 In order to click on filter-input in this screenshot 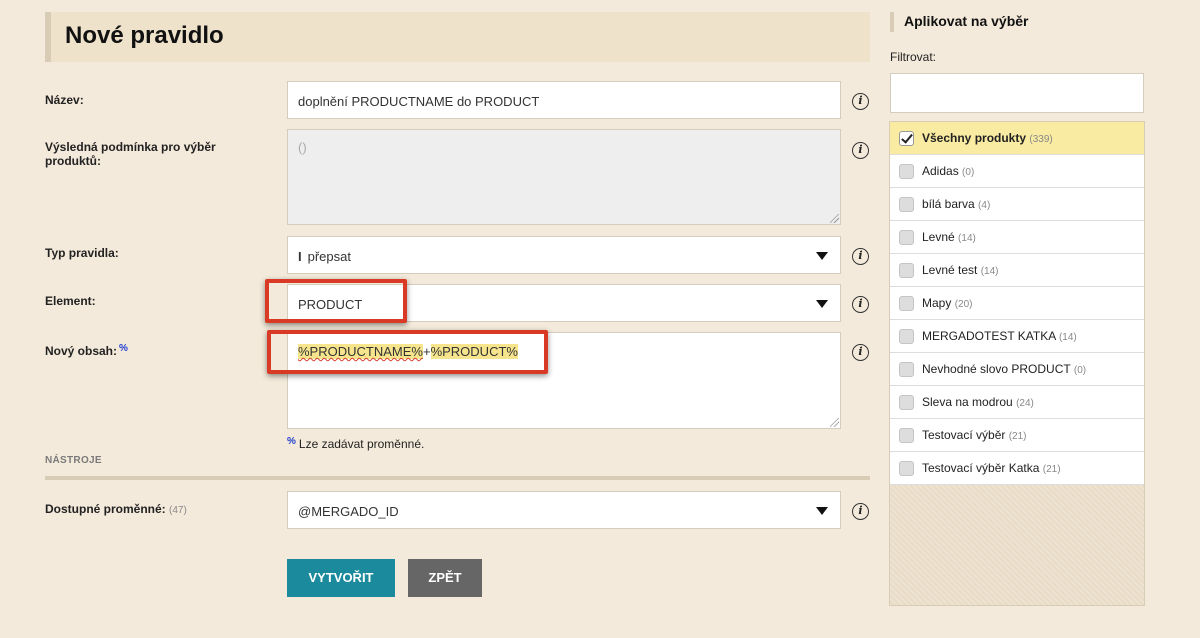, I will do `click(1017, 93)`.